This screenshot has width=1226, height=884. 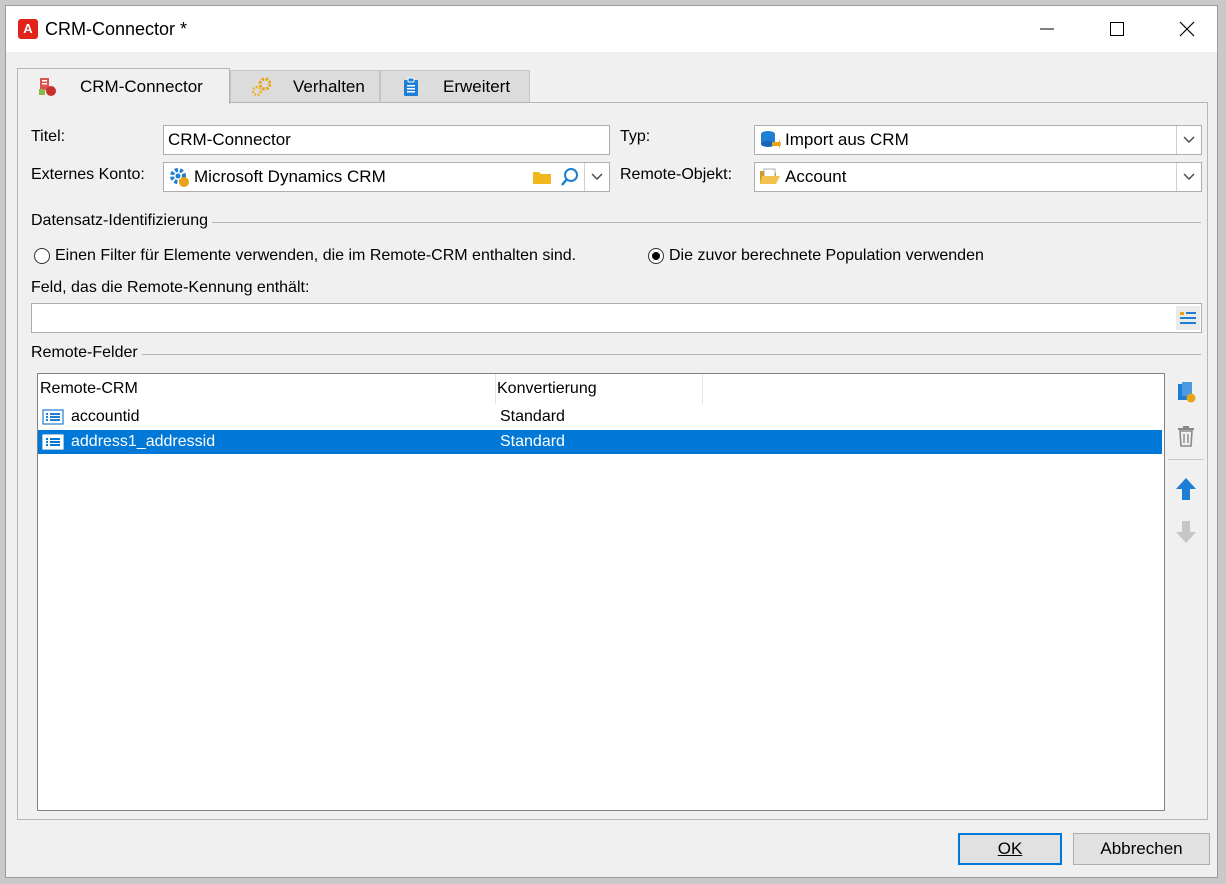 What do you see at coordinates (170, 287) in the screenshot?
I see `remote-id-field-label: Feld, das die Remote-Kennung enthält:` at bounding box center [170, 287].